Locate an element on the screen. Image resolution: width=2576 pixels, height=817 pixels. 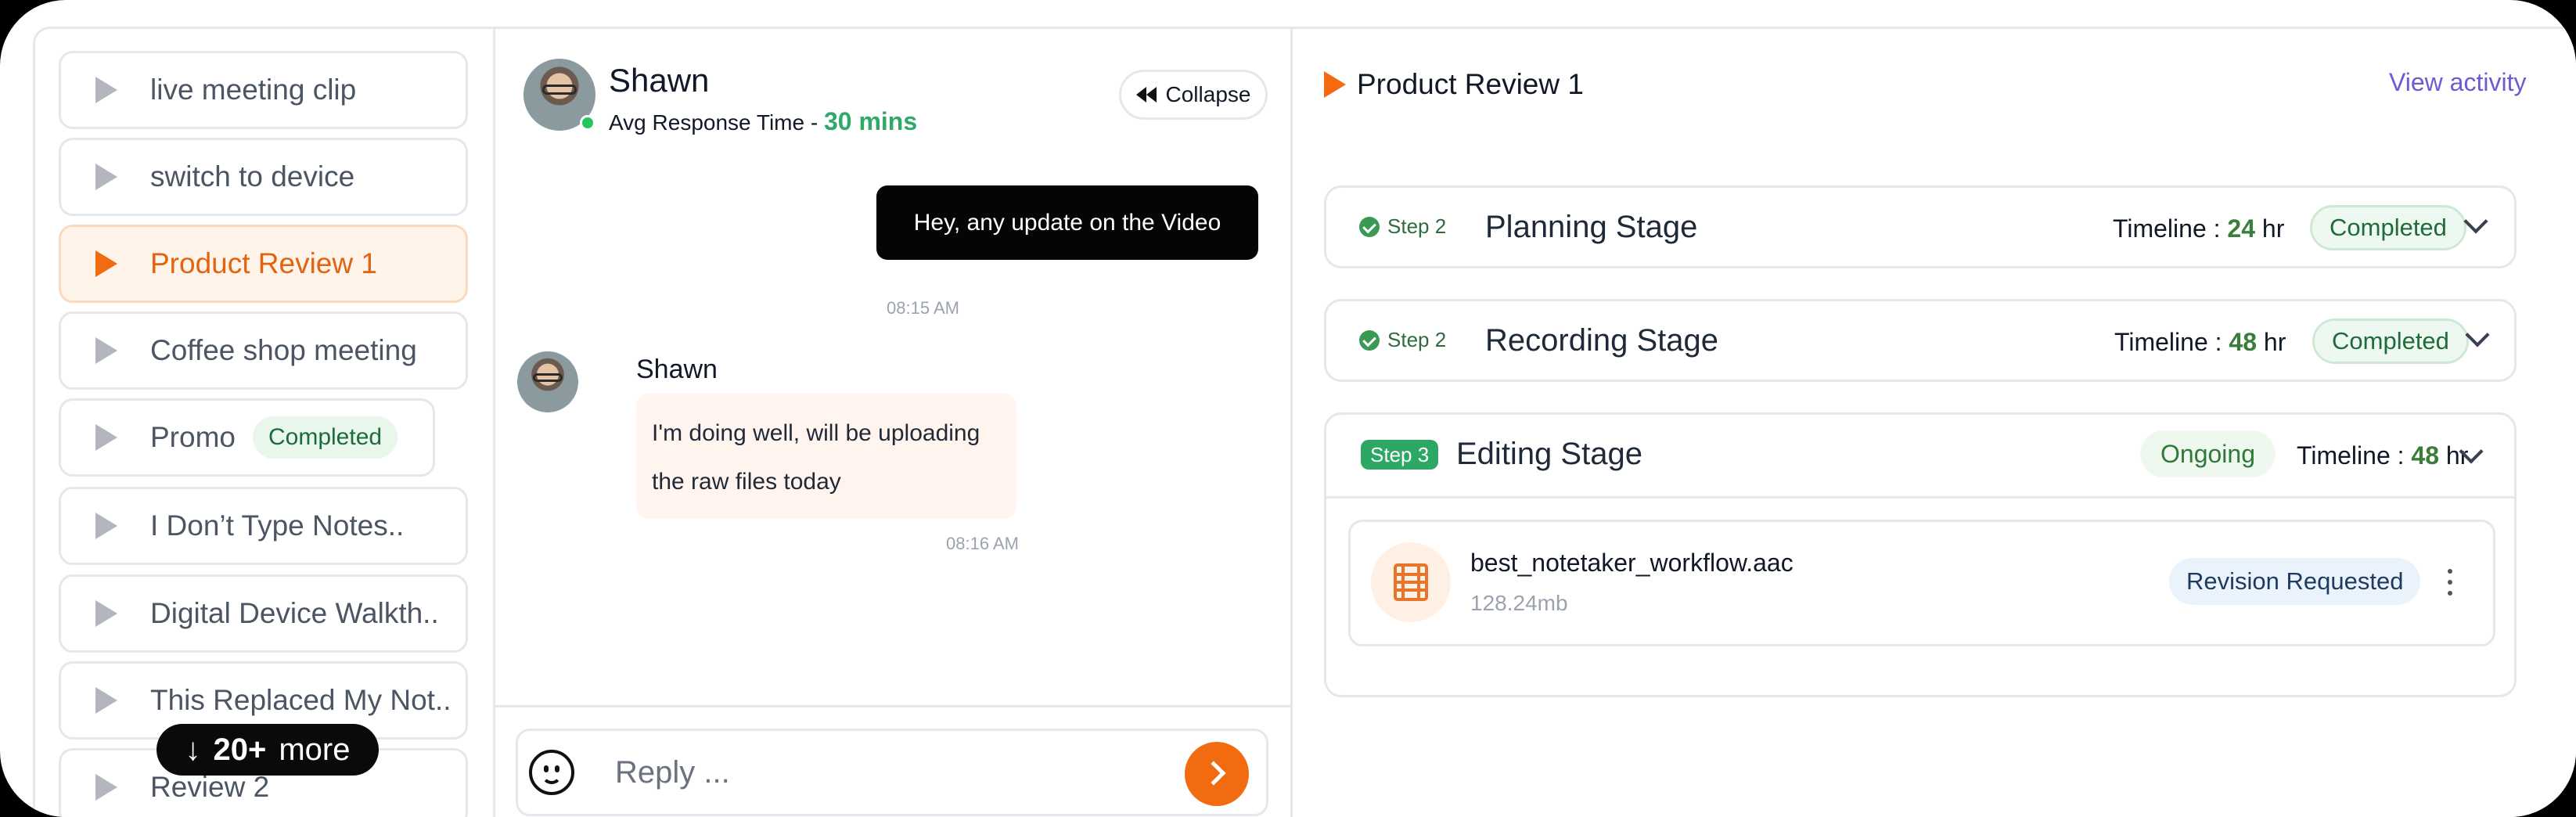
file-name: best_notetaker_workflow.aac is located at coordinates (1632, 563).